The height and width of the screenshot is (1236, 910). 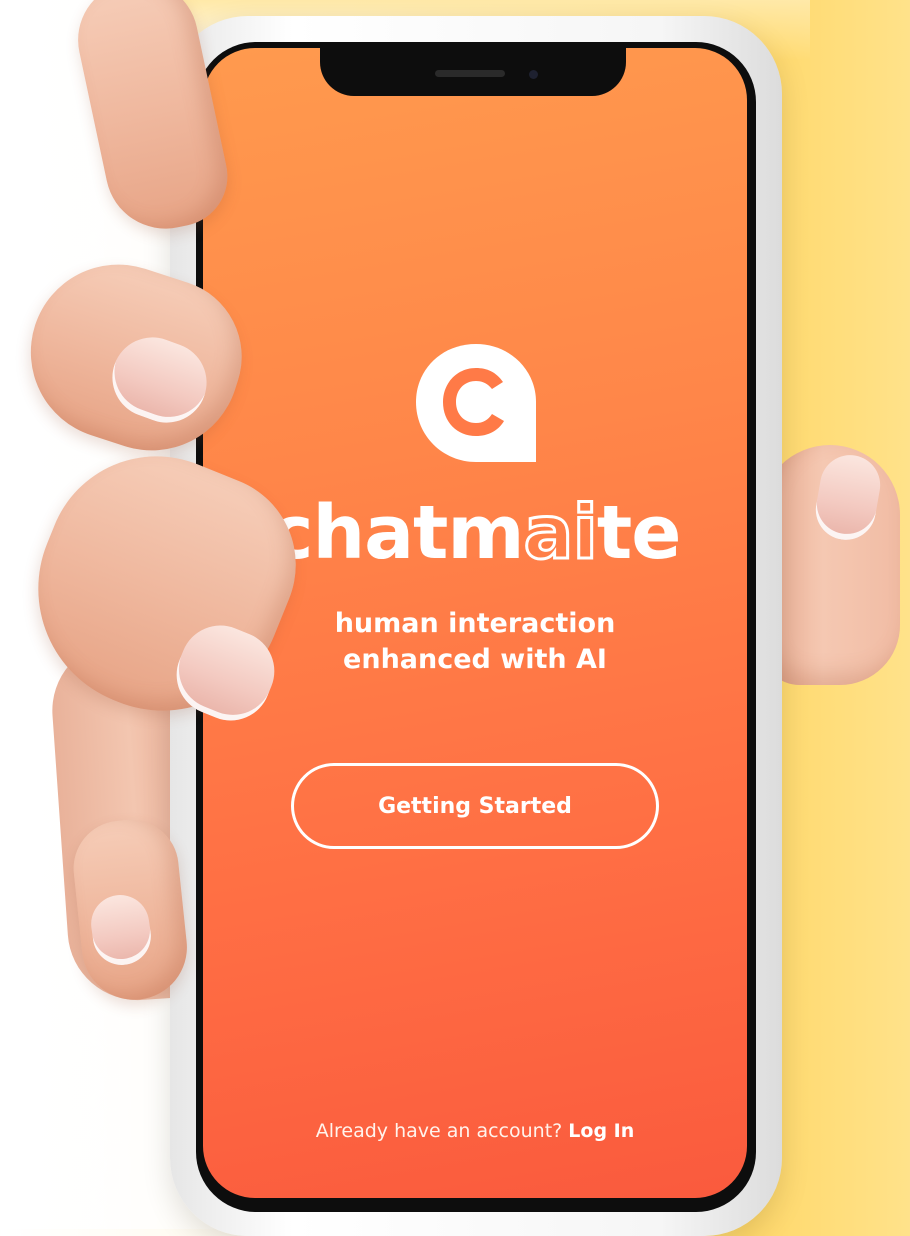 I want to click on login-prompt: Already have an account? Log In, so click(x=475, y=1131).